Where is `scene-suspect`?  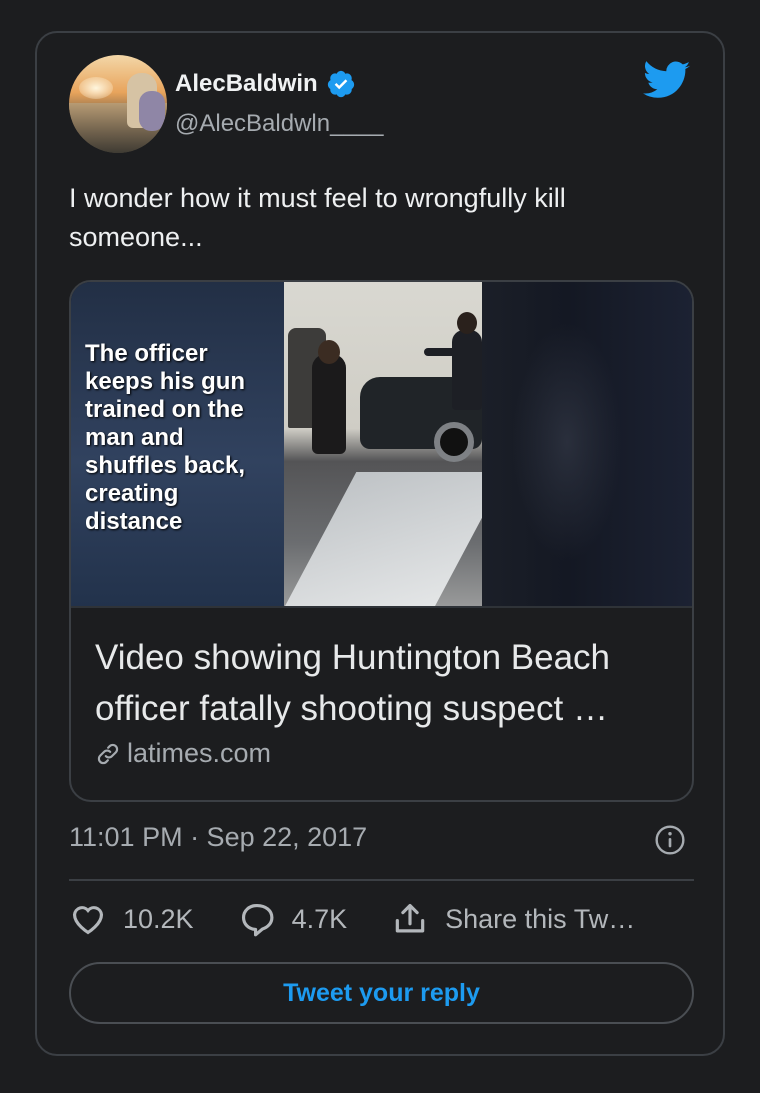 scene-suspect is located at coordinates (329, 397).